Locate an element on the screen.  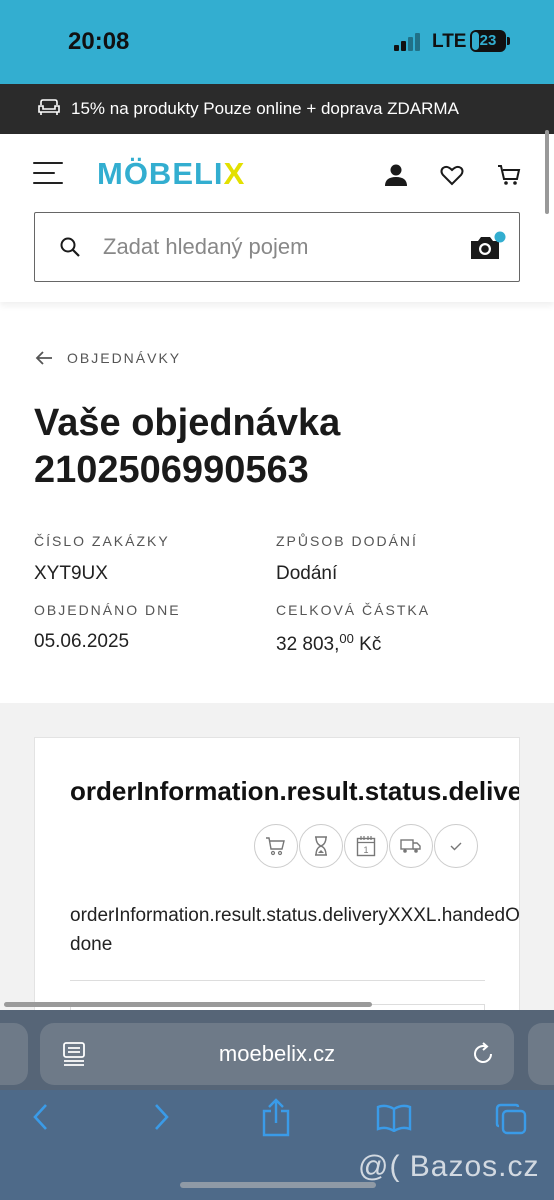
check-icon is located at coordinates (456, 846).